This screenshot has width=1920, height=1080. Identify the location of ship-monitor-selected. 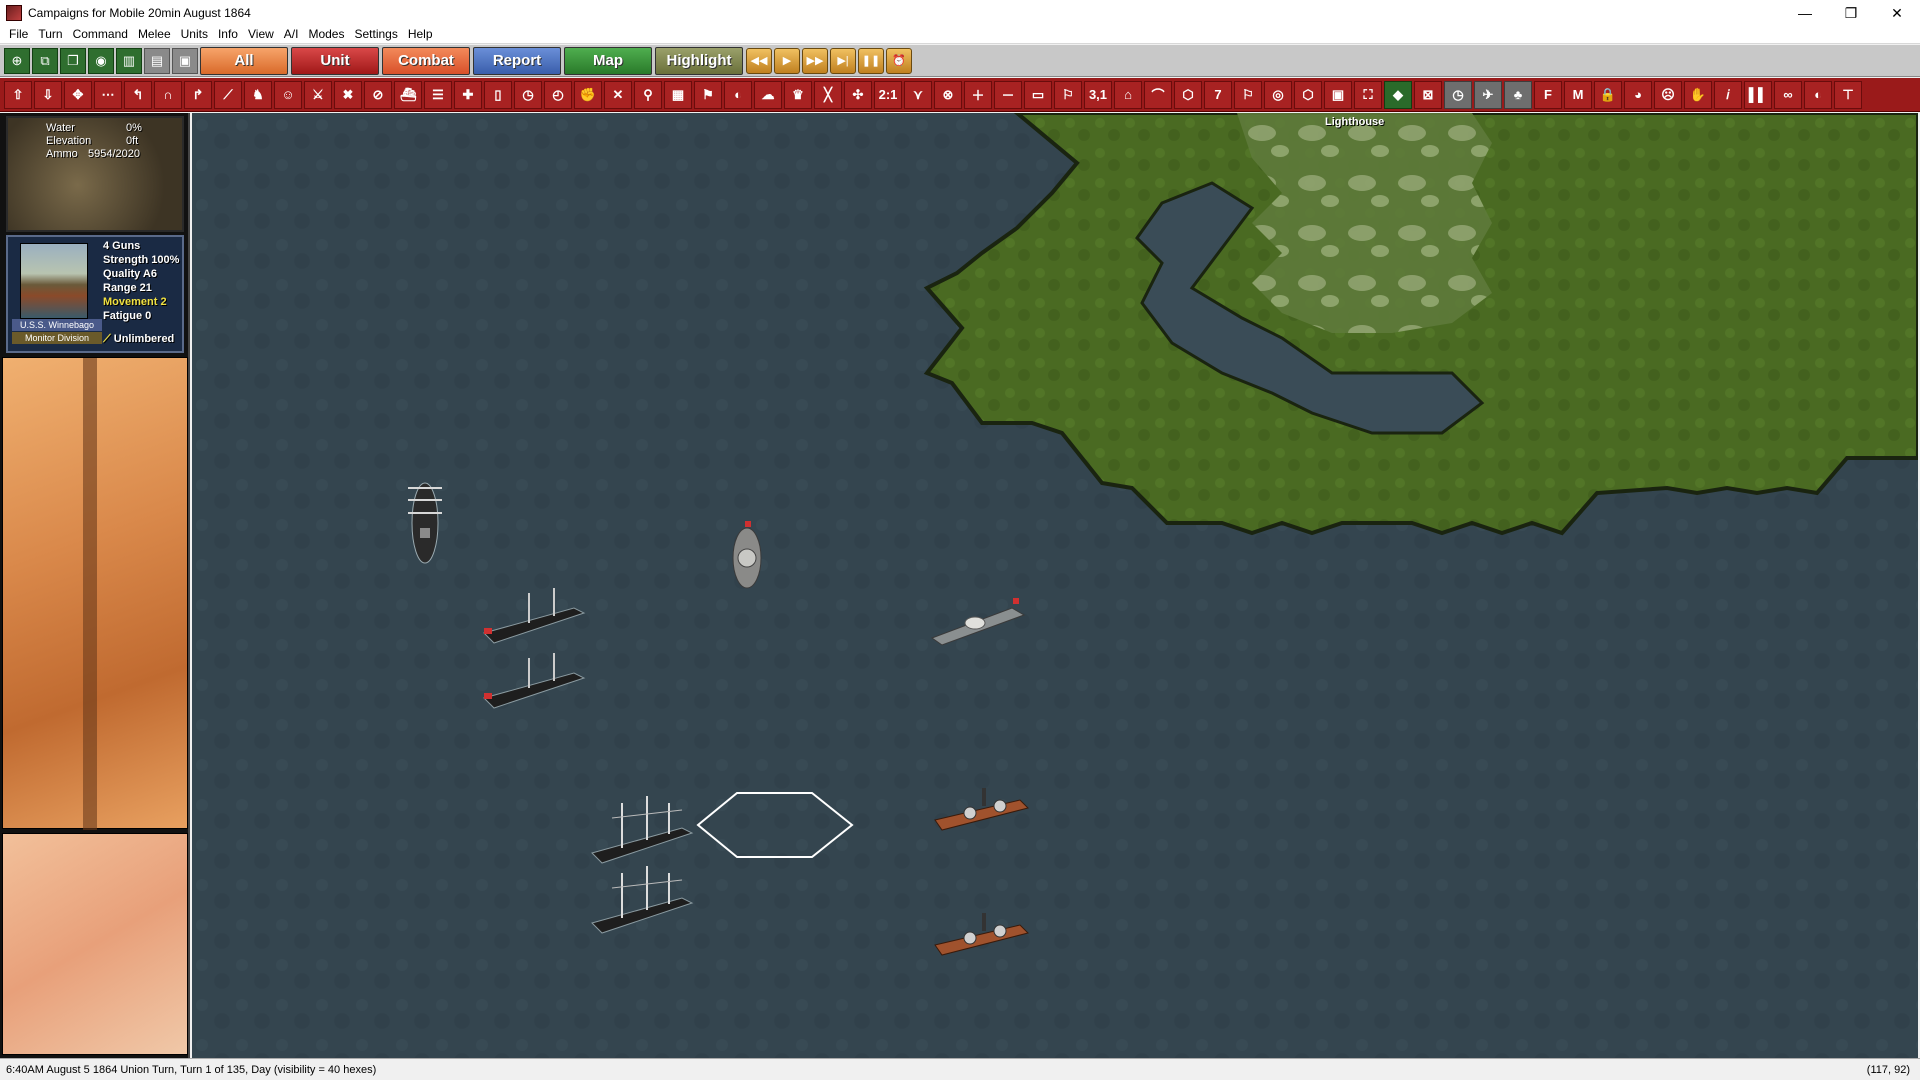
(980, 805).